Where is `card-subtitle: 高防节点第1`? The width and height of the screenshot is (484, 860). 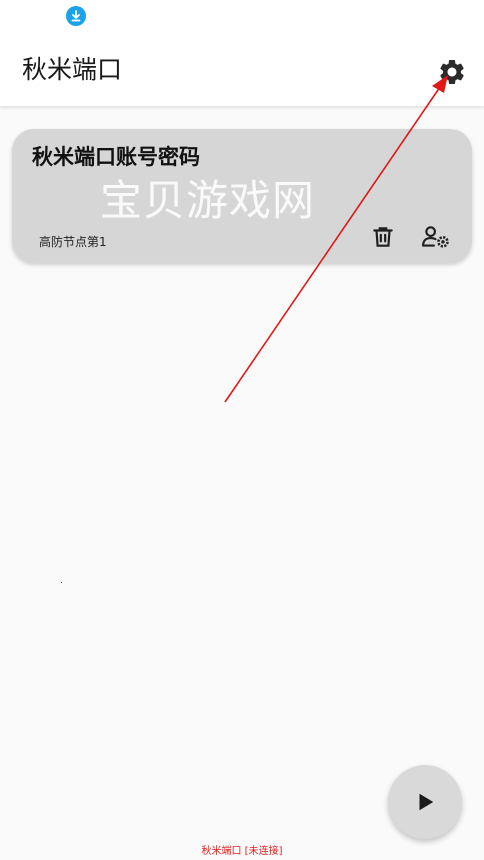
card-subtitle: 高防节点第1 is located at coordinates (73, 242).